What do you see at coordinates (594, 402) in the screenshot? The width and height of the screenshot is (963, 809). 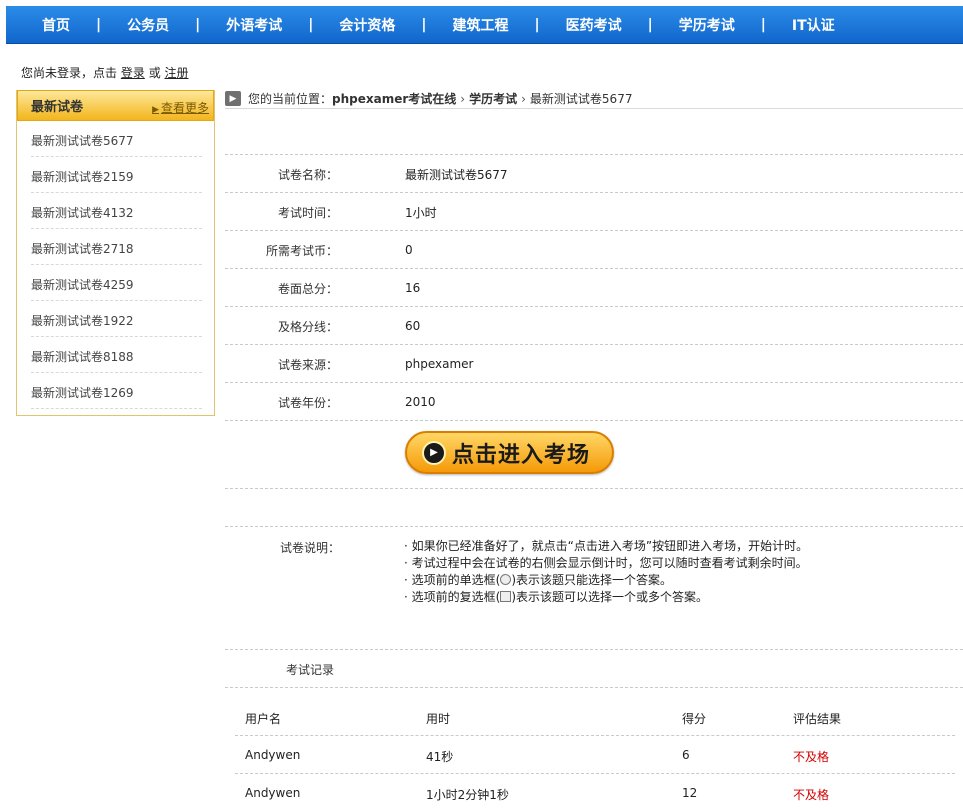 I see `exam-year-row: 试卷年份： 2010` at bounding box center [594, 402].